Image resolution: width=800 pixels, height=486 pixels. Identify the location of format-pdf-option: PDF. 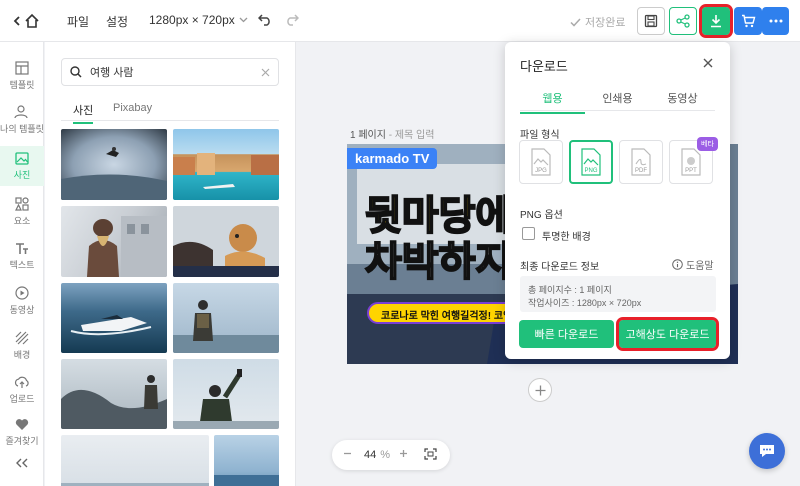
(641, 162).